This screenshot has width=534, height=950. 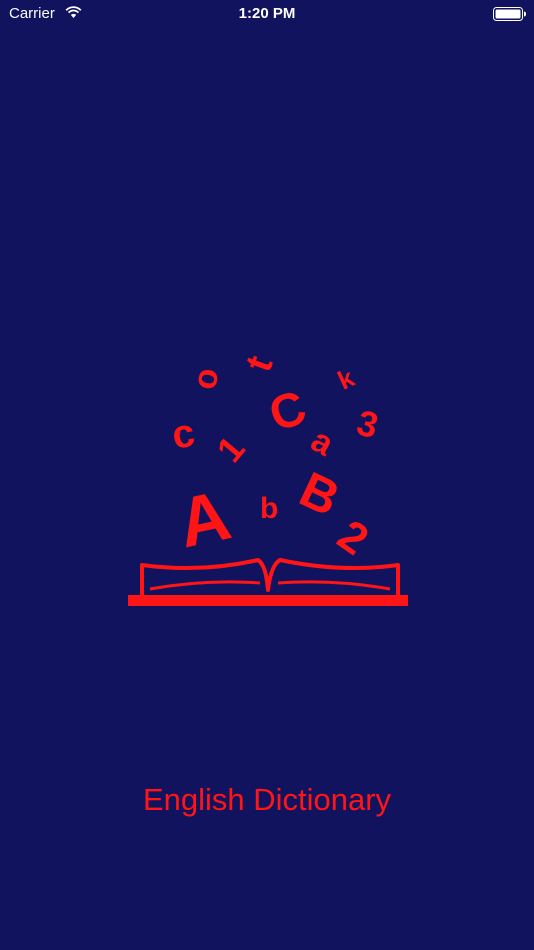 What do you see at coordinates (270, 576) in the screenshot?
I see `book-pages` at bounding box center [270, 576].